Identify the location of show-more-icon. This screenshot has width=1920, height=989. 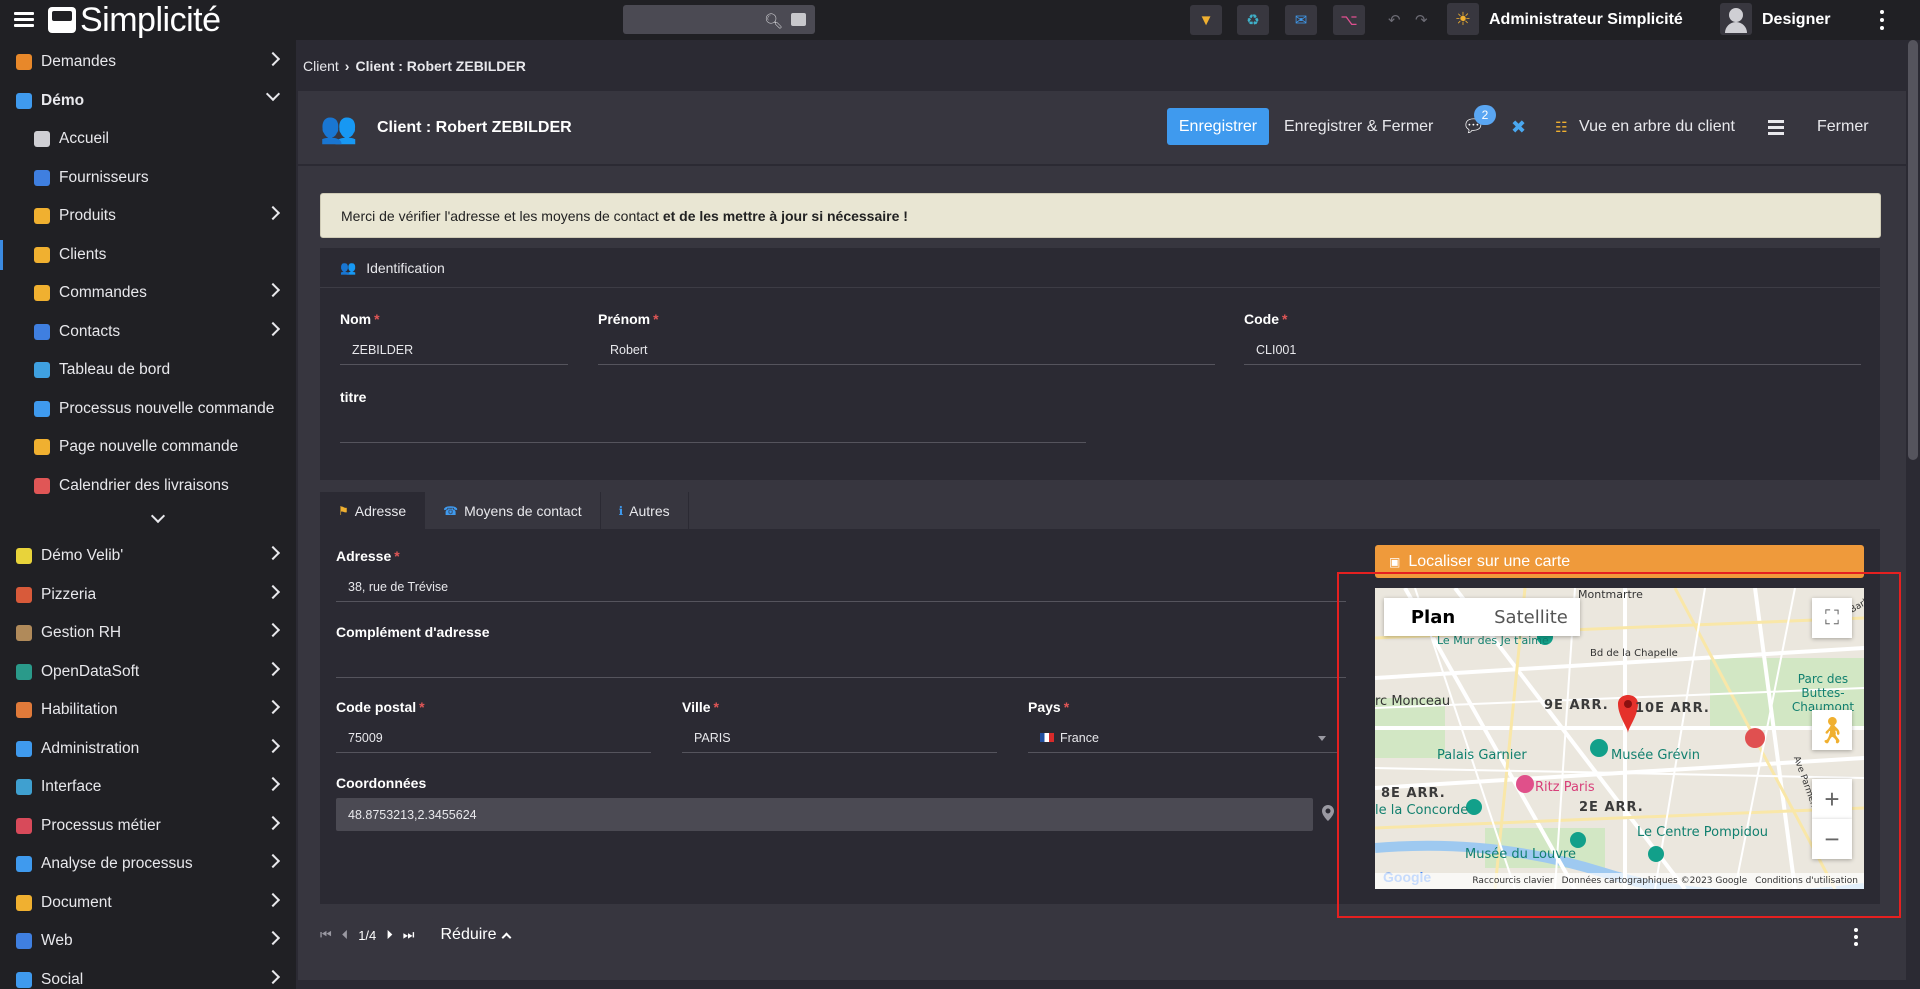
(158, 516).